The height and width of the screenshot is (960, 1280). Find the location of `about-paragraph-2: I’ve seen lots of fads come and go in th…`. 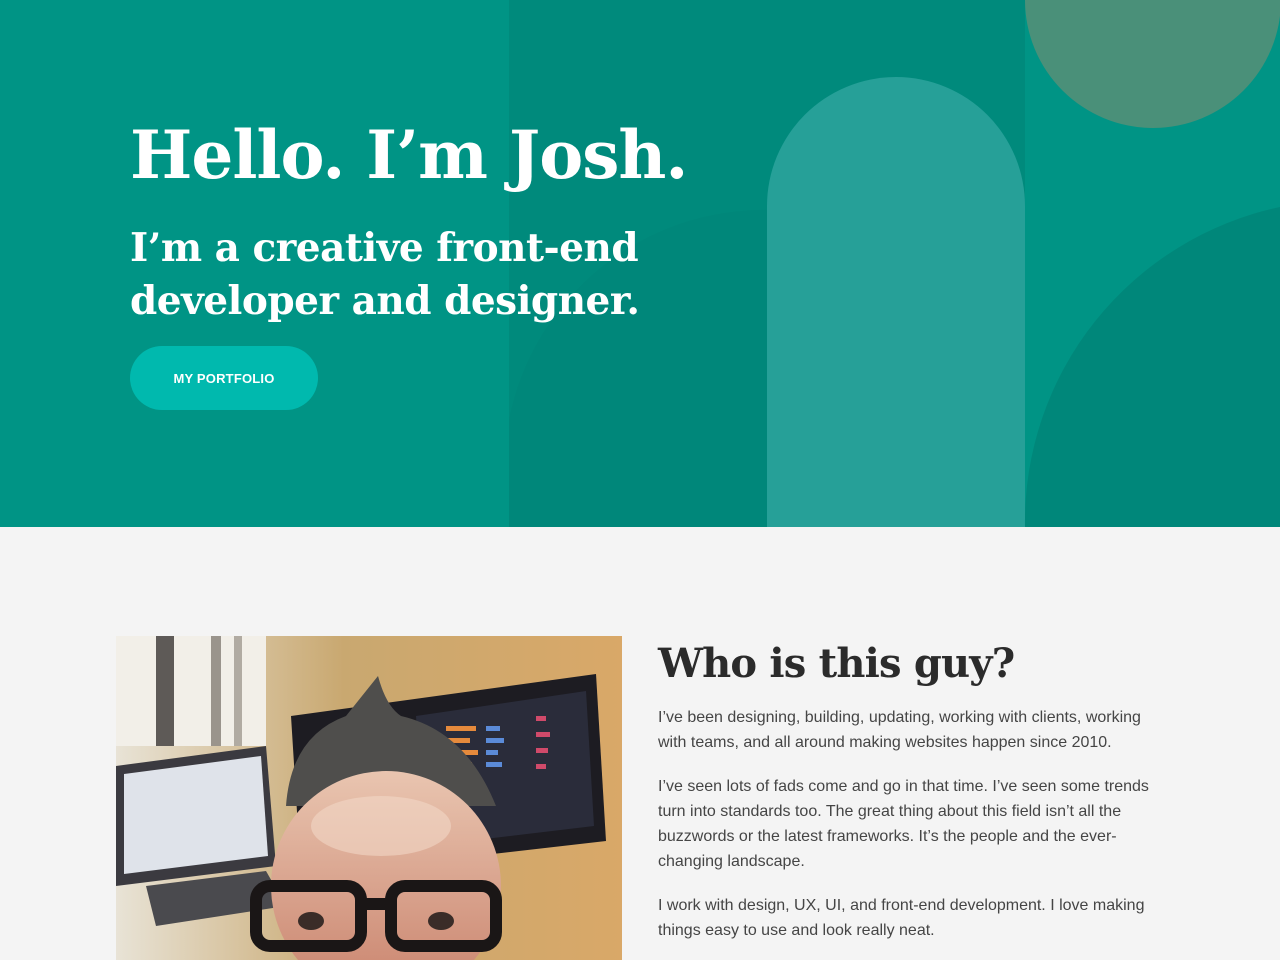

about-paragraph-2: I’ve seen lots of fads come and go in th… is located at coordinates (903, 824).